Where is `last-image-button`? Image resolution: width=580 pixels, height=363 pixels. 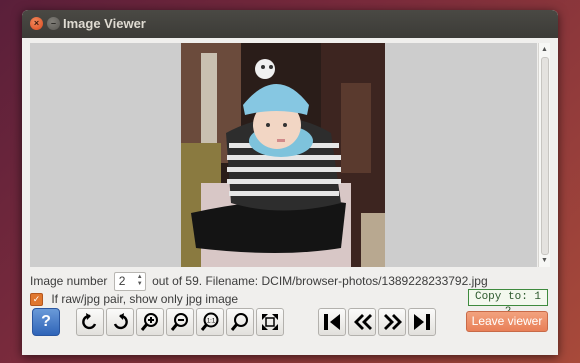
last-image-button is located at coordinates (422, 322).